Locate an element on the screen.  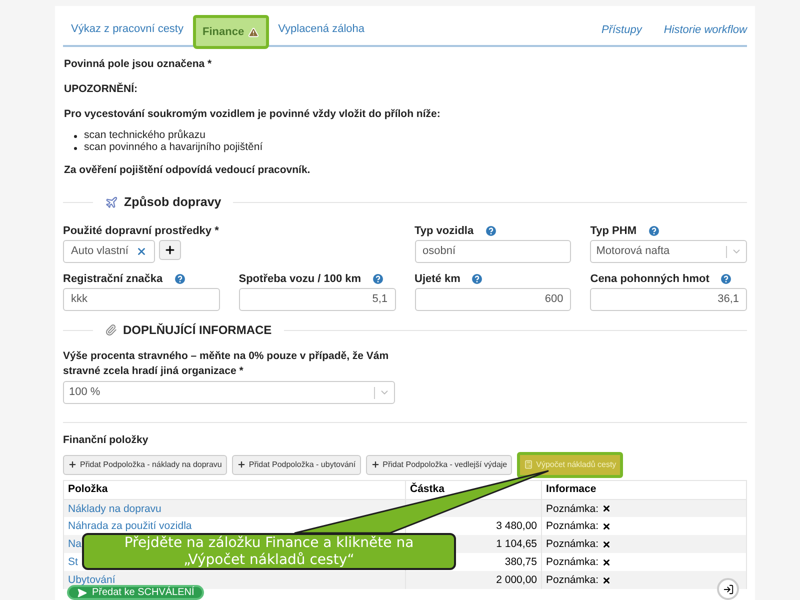
exit-icon is located at coordinates (728, 589).